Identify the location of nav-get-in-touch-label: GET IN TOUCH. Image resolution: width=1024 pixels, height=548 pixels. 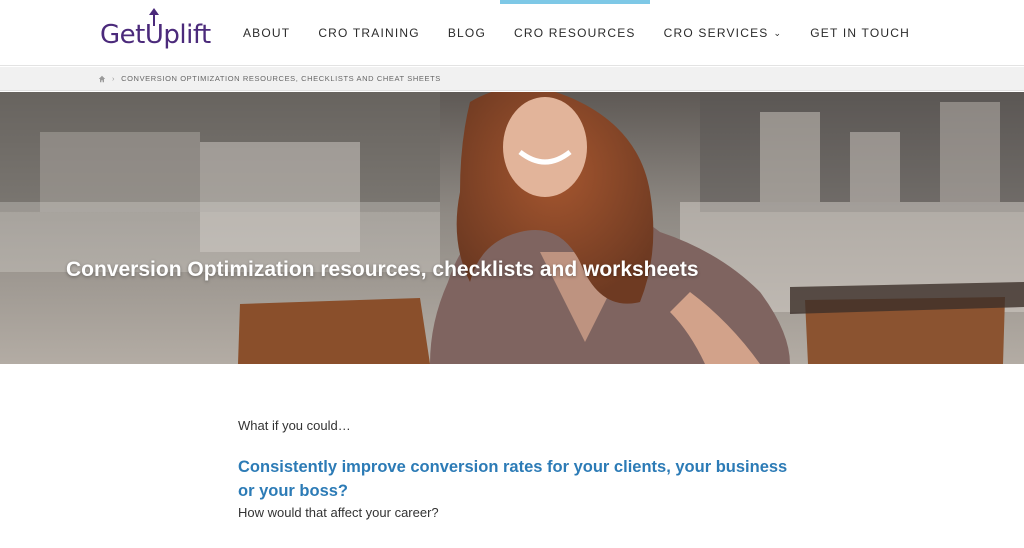
(860, 33).